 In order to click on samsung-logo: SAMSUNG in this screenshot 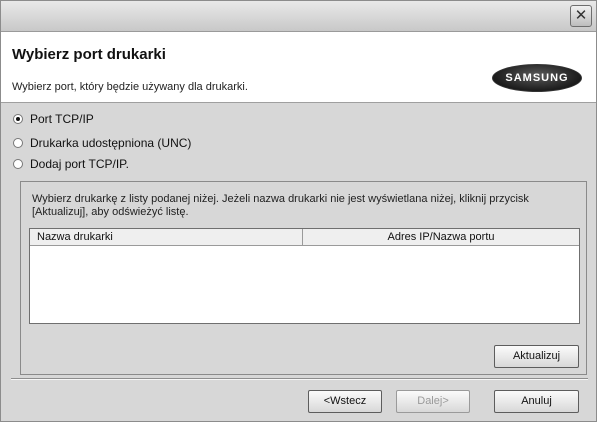, I will do `click(537, 78)`.